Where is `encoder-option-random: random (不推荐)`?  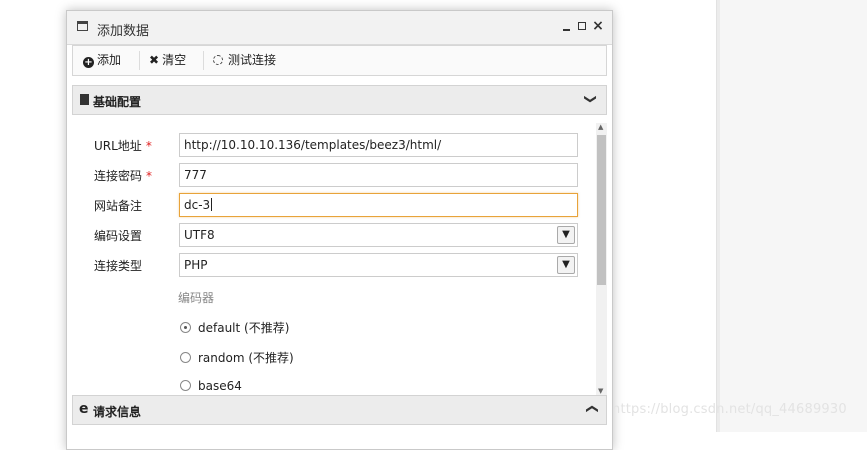
encoder-option-random: random (不推荐) is located at coordinates (237, 357).